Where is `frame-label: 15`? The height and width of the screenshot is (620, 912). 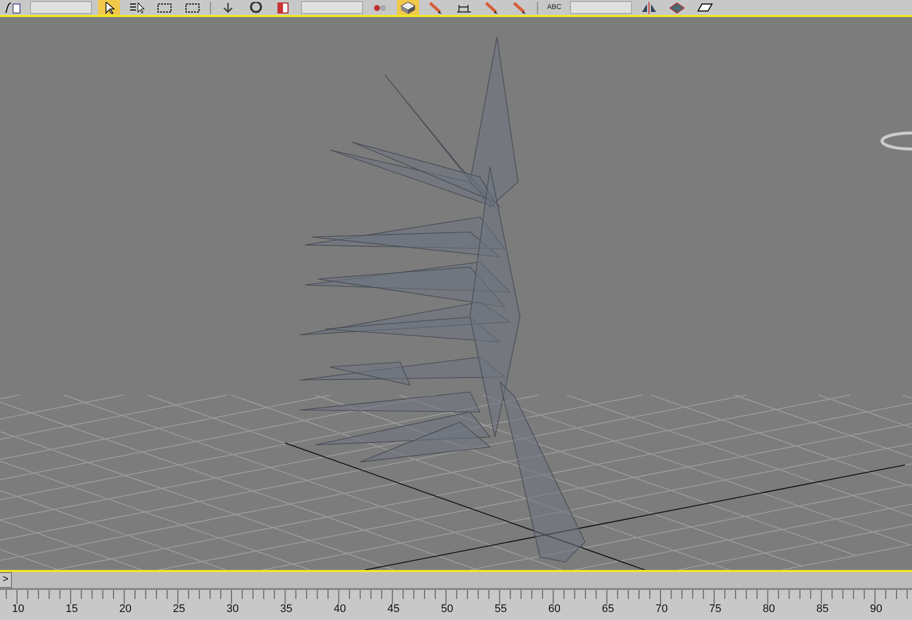
frame-label: 15 is located at coordinates (72, 609).